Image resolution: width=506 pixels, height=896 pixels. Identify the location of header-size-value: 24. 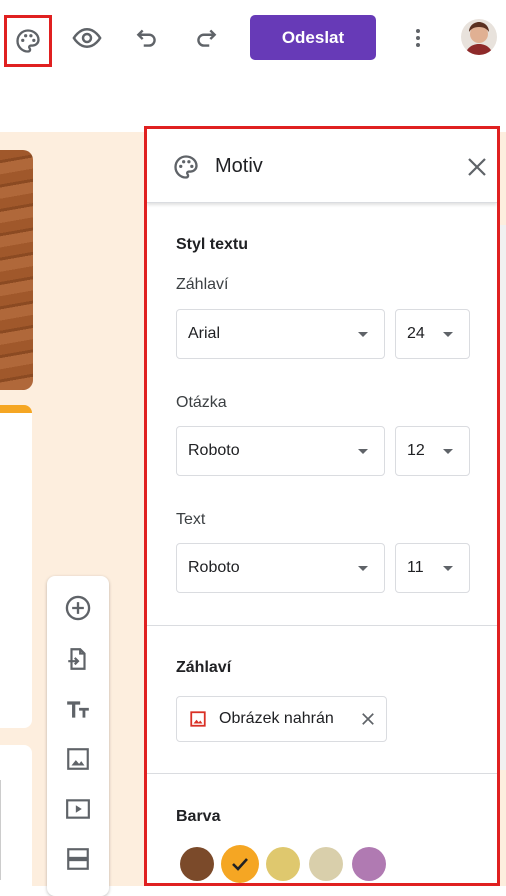
(416, 333).